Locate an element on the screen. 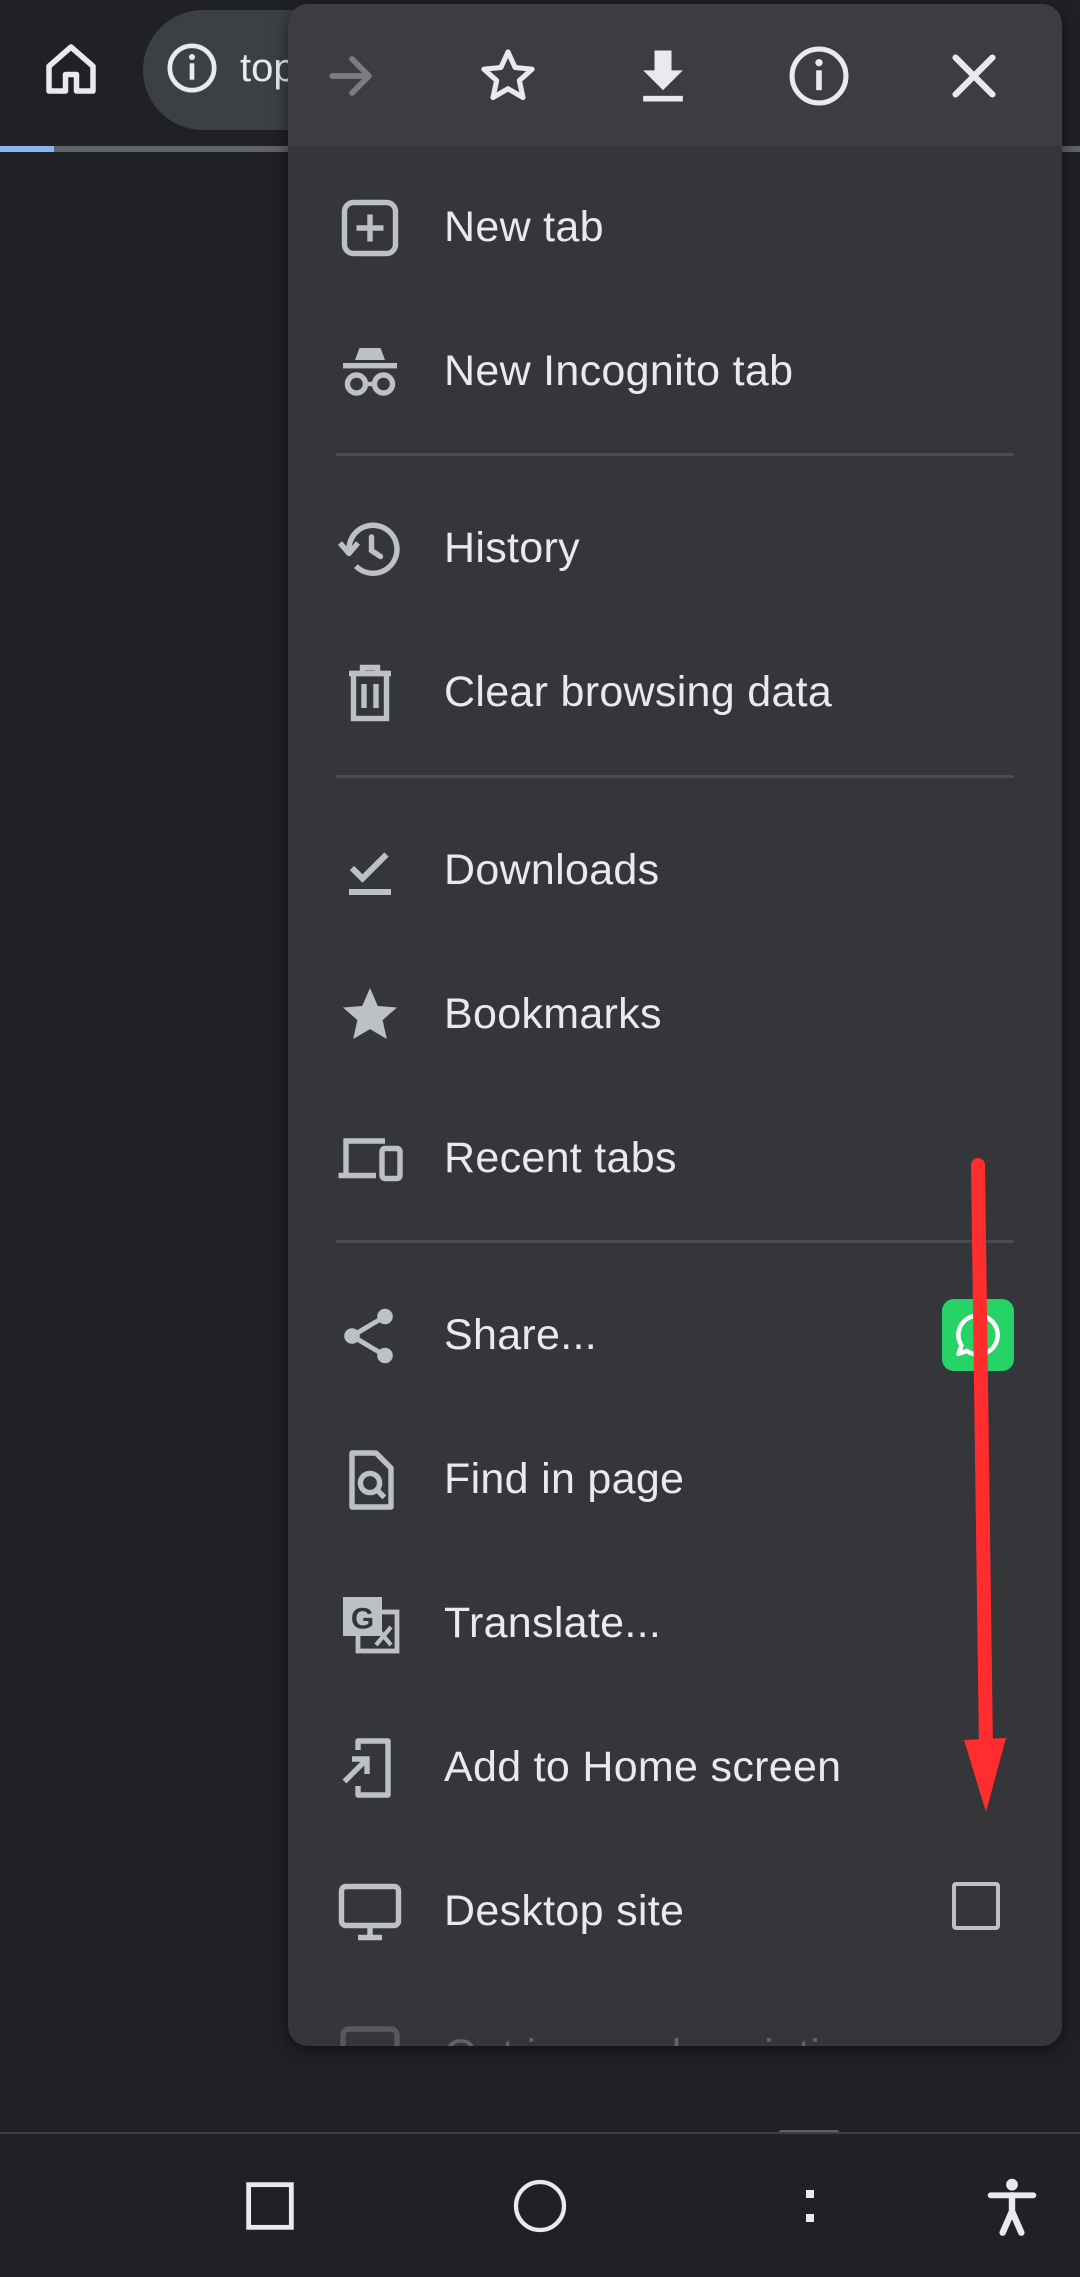 The image size is (1080, 2277). trash-icon is located at coordinates (370, 693).